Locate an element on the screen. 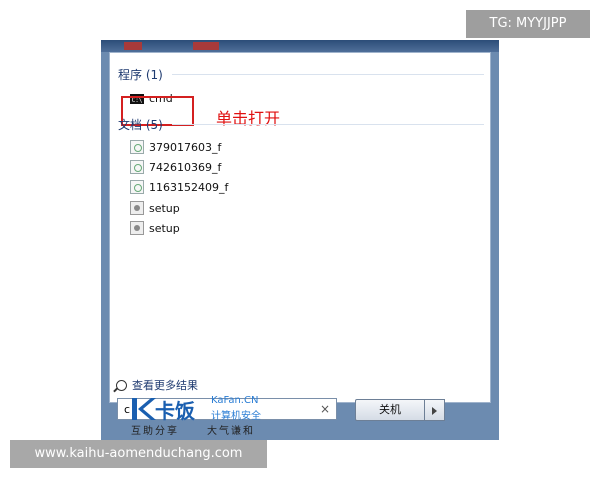  close-icon: × is located at coordinates (325, 409).